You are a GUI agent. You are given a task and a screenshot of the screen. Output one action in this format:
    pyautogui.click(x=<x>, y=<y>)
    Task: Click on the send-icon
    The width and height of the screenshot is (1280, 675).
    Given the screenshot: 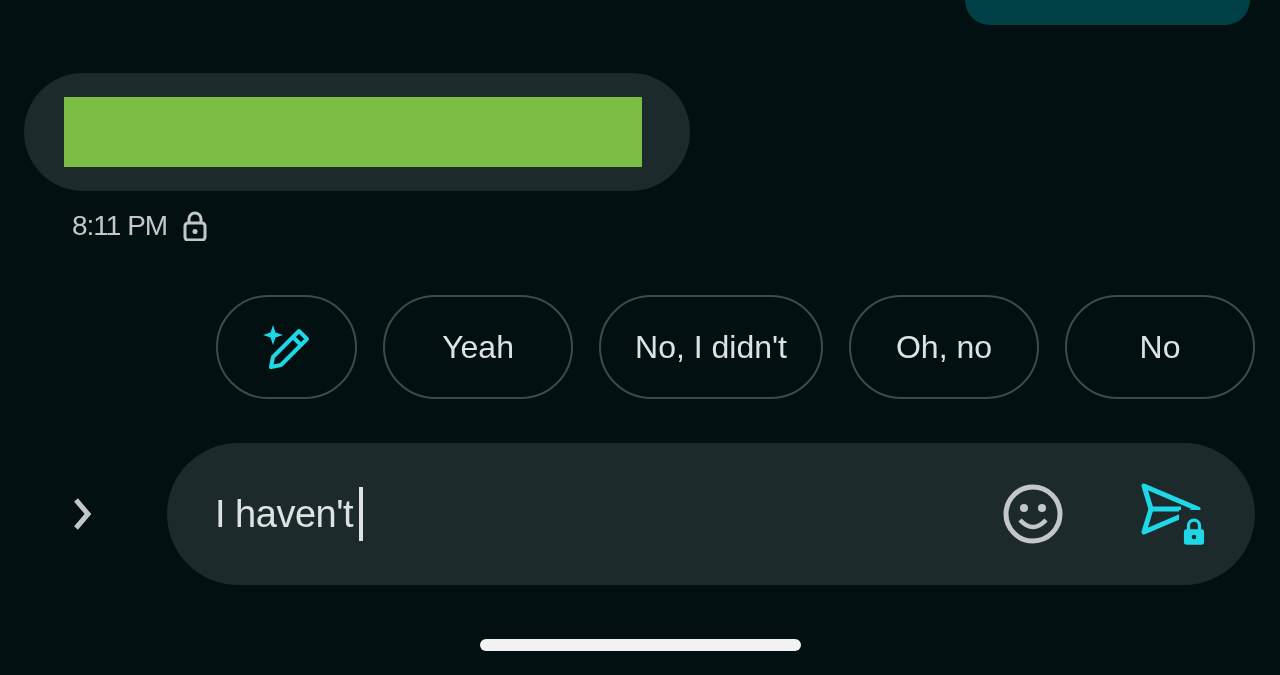 What is the action you would take?
    pyautogui.click(x=1171, y=509)
    